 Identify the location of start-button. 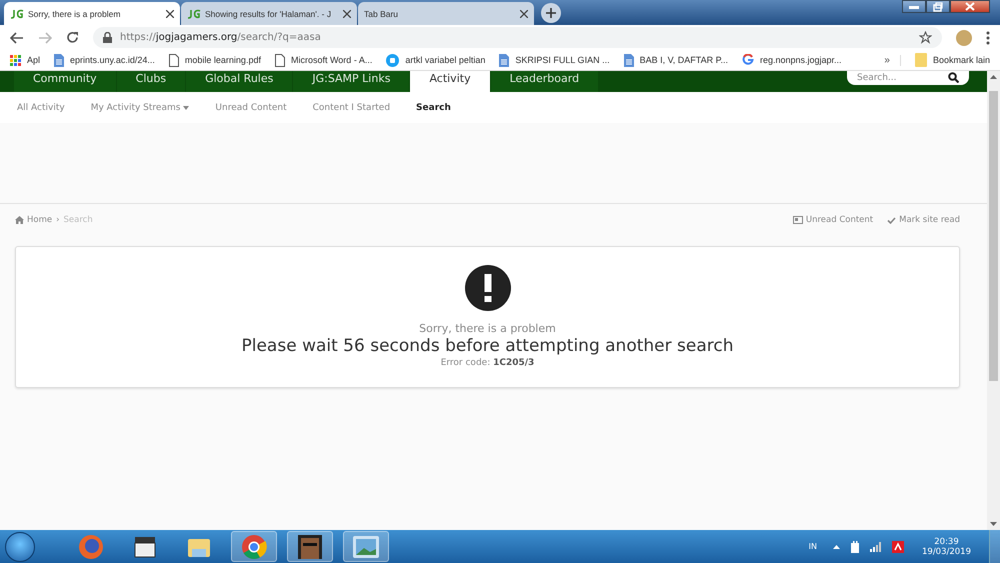
(20, 547).